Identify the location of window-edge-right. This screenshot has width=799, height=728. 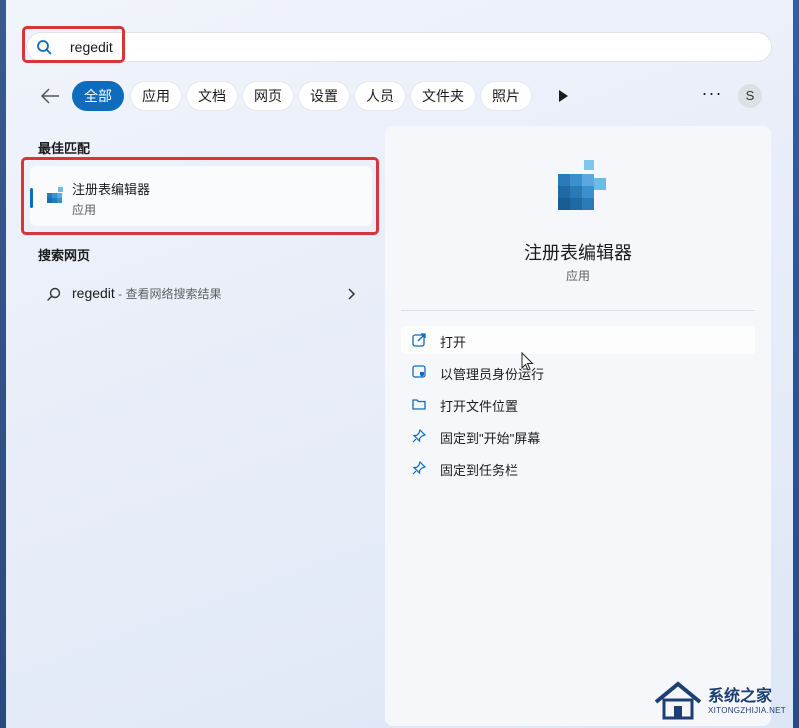
(796, 364).